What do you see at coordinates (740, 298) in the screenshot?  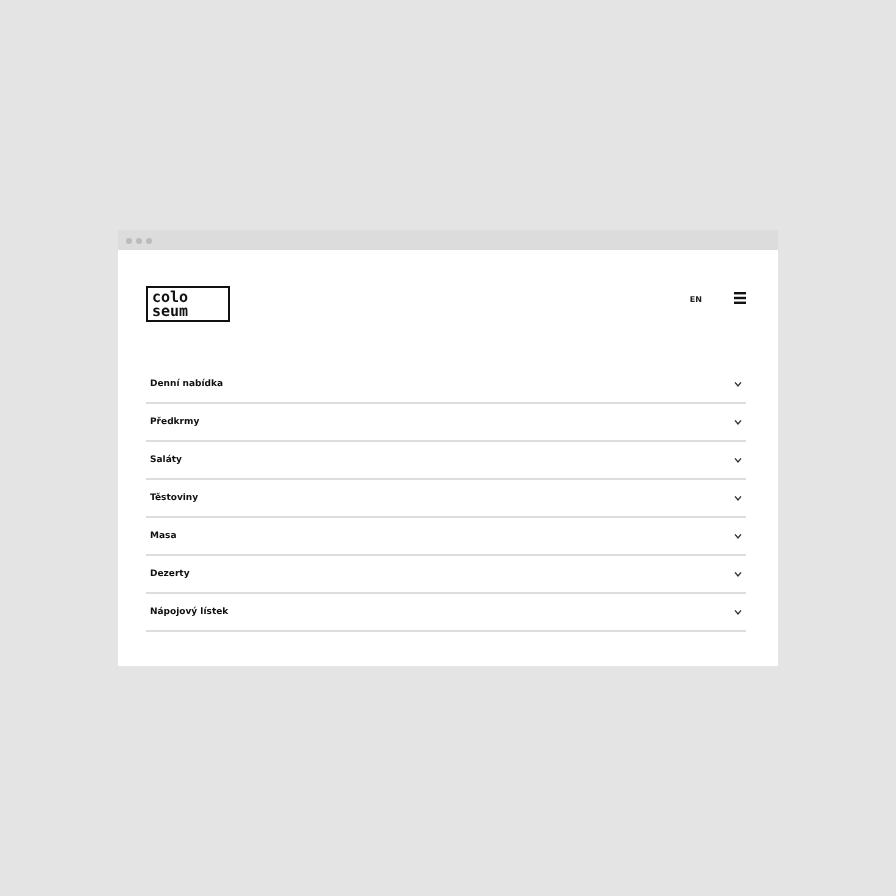 I see `menu-icon` at bounding box center [740, 298].